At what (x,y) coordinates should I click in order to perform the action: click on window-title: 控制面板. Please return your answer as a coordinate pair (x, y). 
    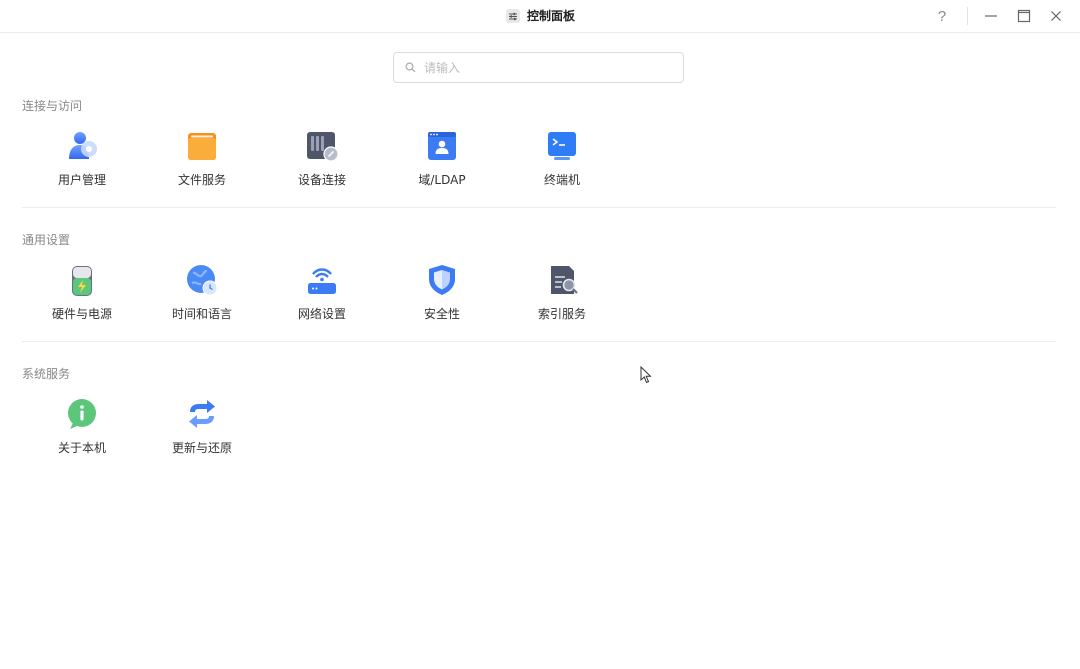
    Looking at the image, I should click on (551, 16).